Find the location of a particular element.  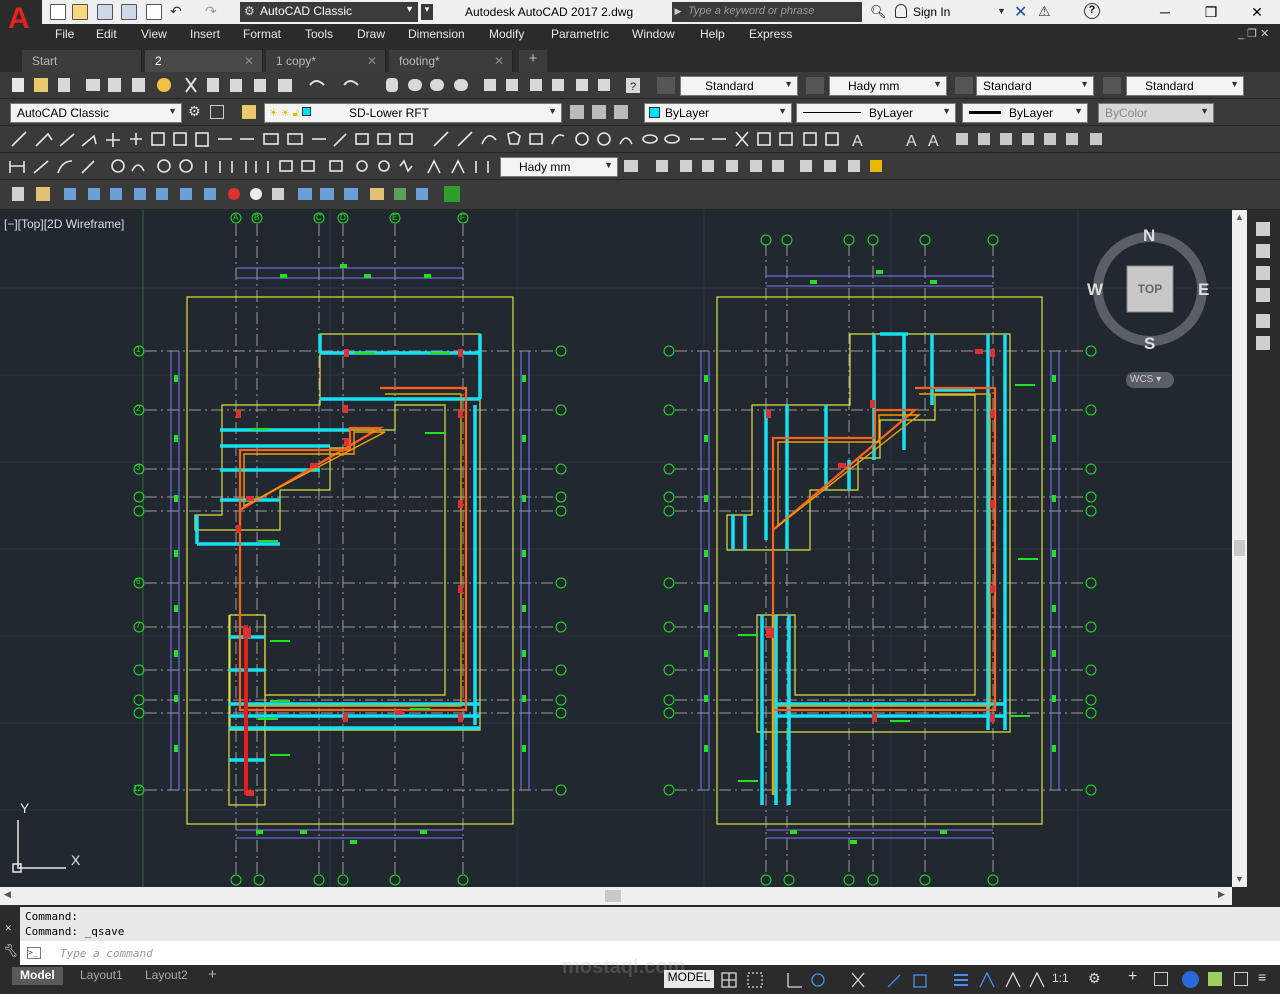

plot-icon is located at coordinates (154, 12).